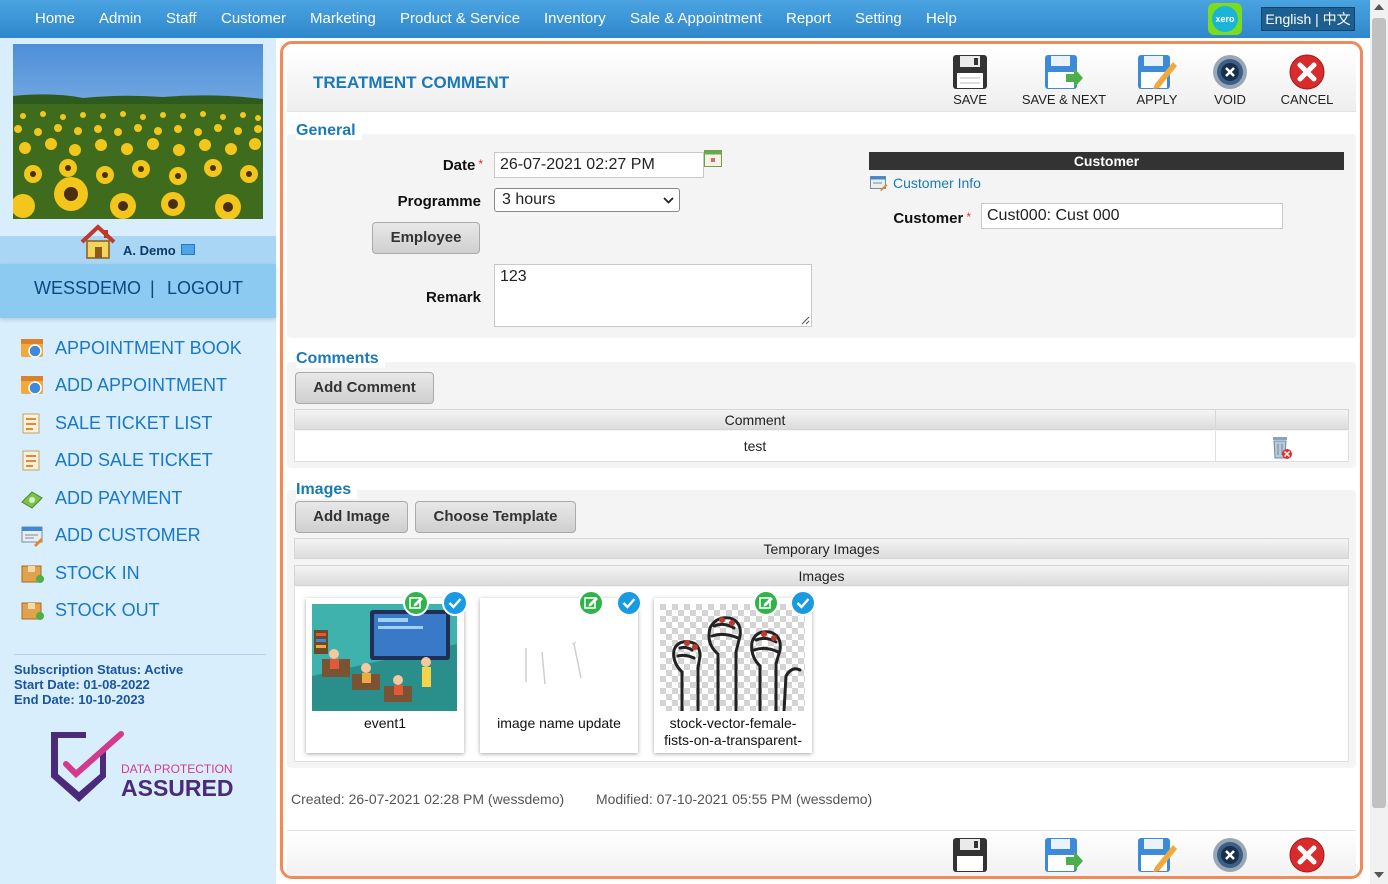 Image resolution: width=1388 pixels, height=884 pixels. Describe the element at coordinates (364, 388) in the screenshot. I see `add-comment-button: Add Comment` at that location.